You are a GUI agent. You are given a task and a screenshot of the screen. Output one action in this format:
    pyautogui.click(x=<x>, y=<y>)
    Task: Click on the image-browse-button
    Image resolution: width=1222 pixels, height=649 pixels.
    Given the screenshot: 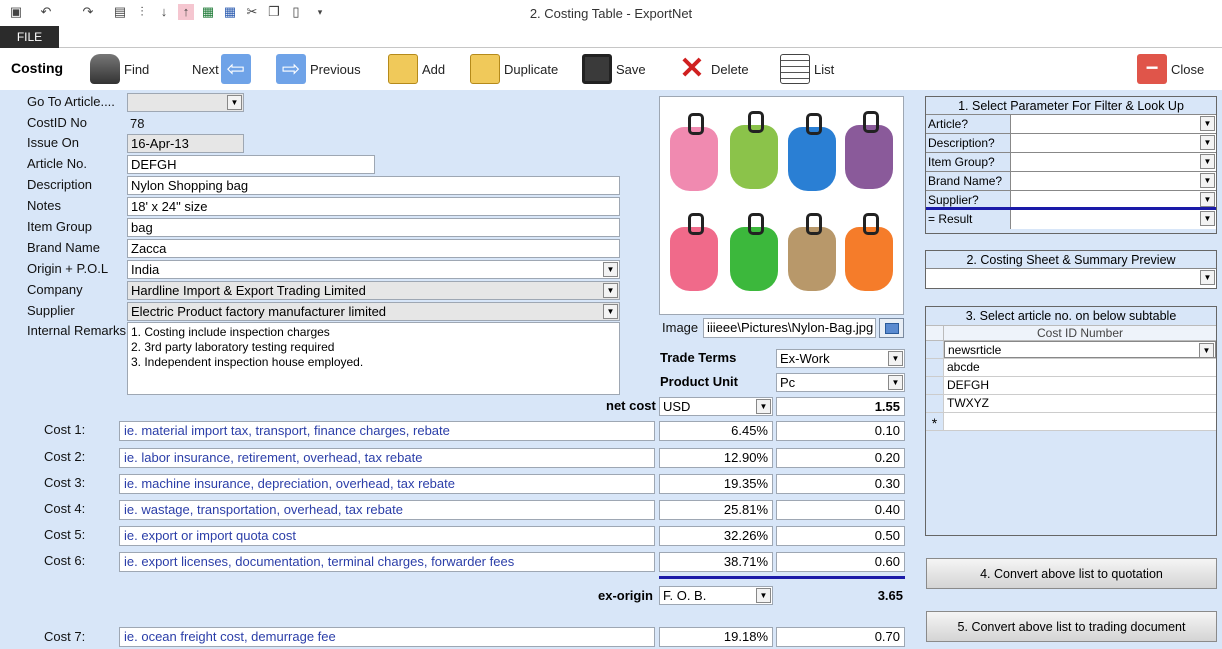 What is the action you would take?
    pyautogui.click(x=891, y=328)
    